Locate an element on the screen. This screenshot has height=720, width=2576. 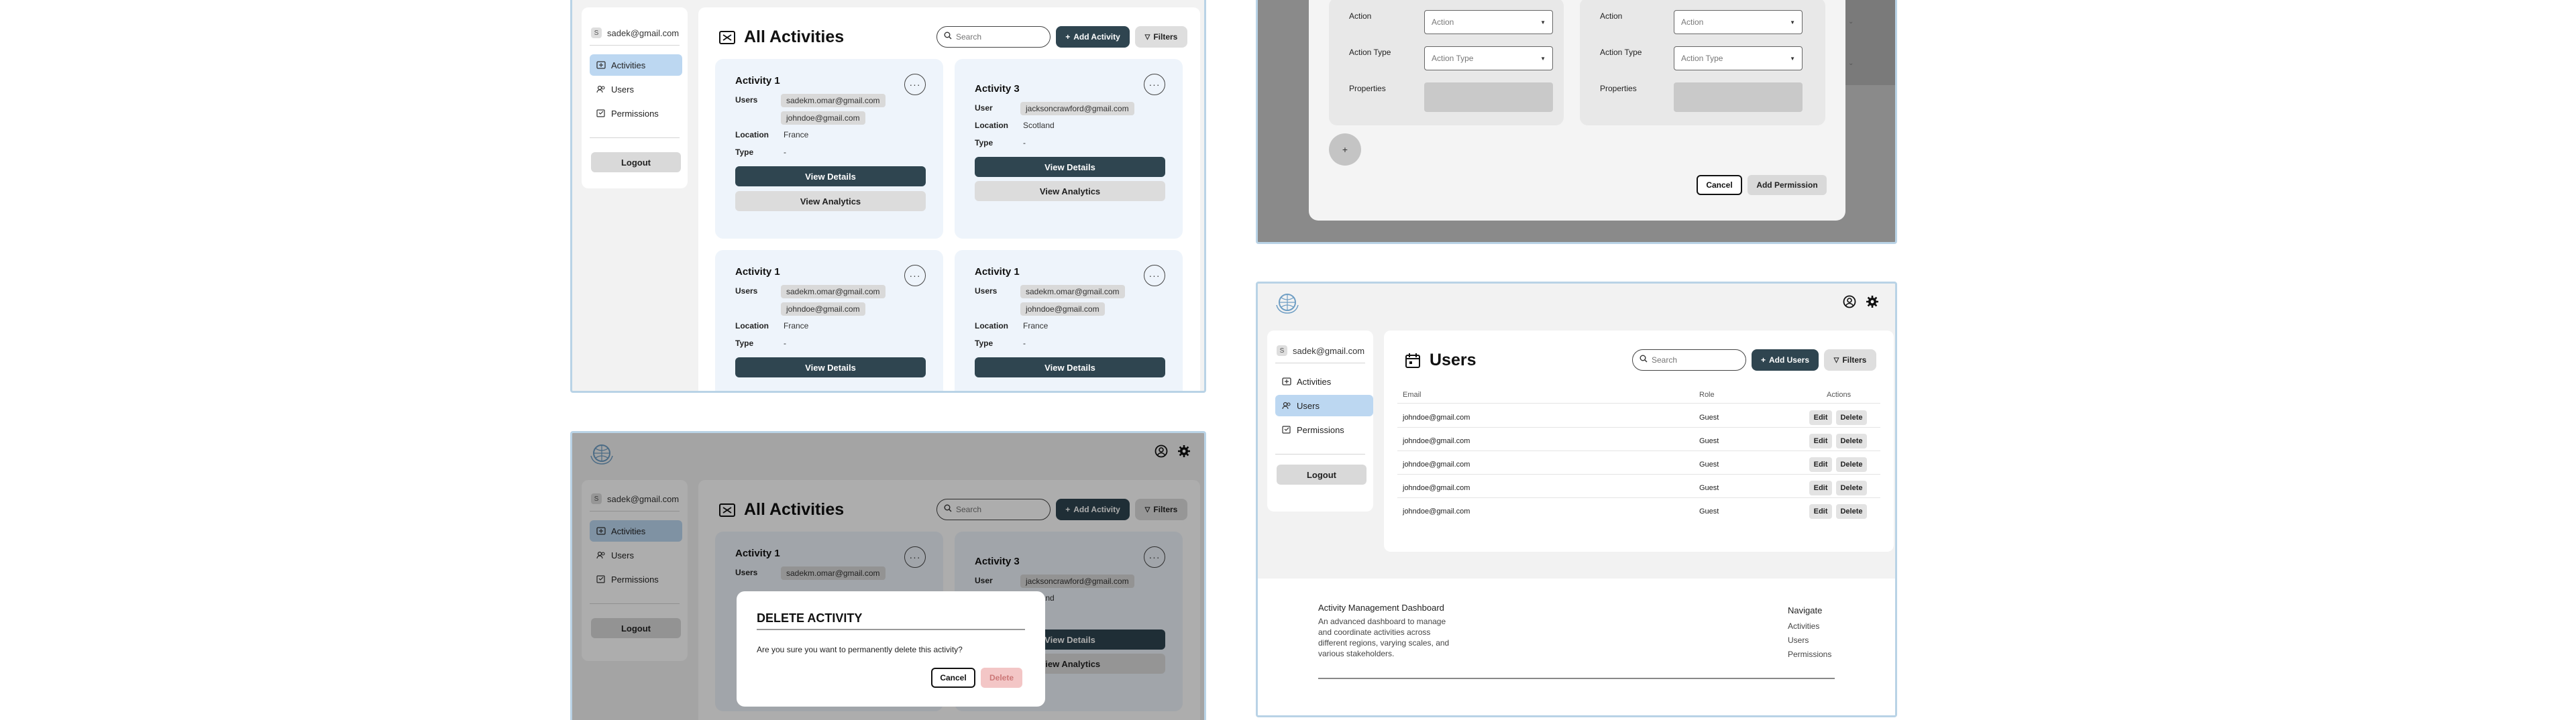
activity-icon is located at coordinates (601, 65).